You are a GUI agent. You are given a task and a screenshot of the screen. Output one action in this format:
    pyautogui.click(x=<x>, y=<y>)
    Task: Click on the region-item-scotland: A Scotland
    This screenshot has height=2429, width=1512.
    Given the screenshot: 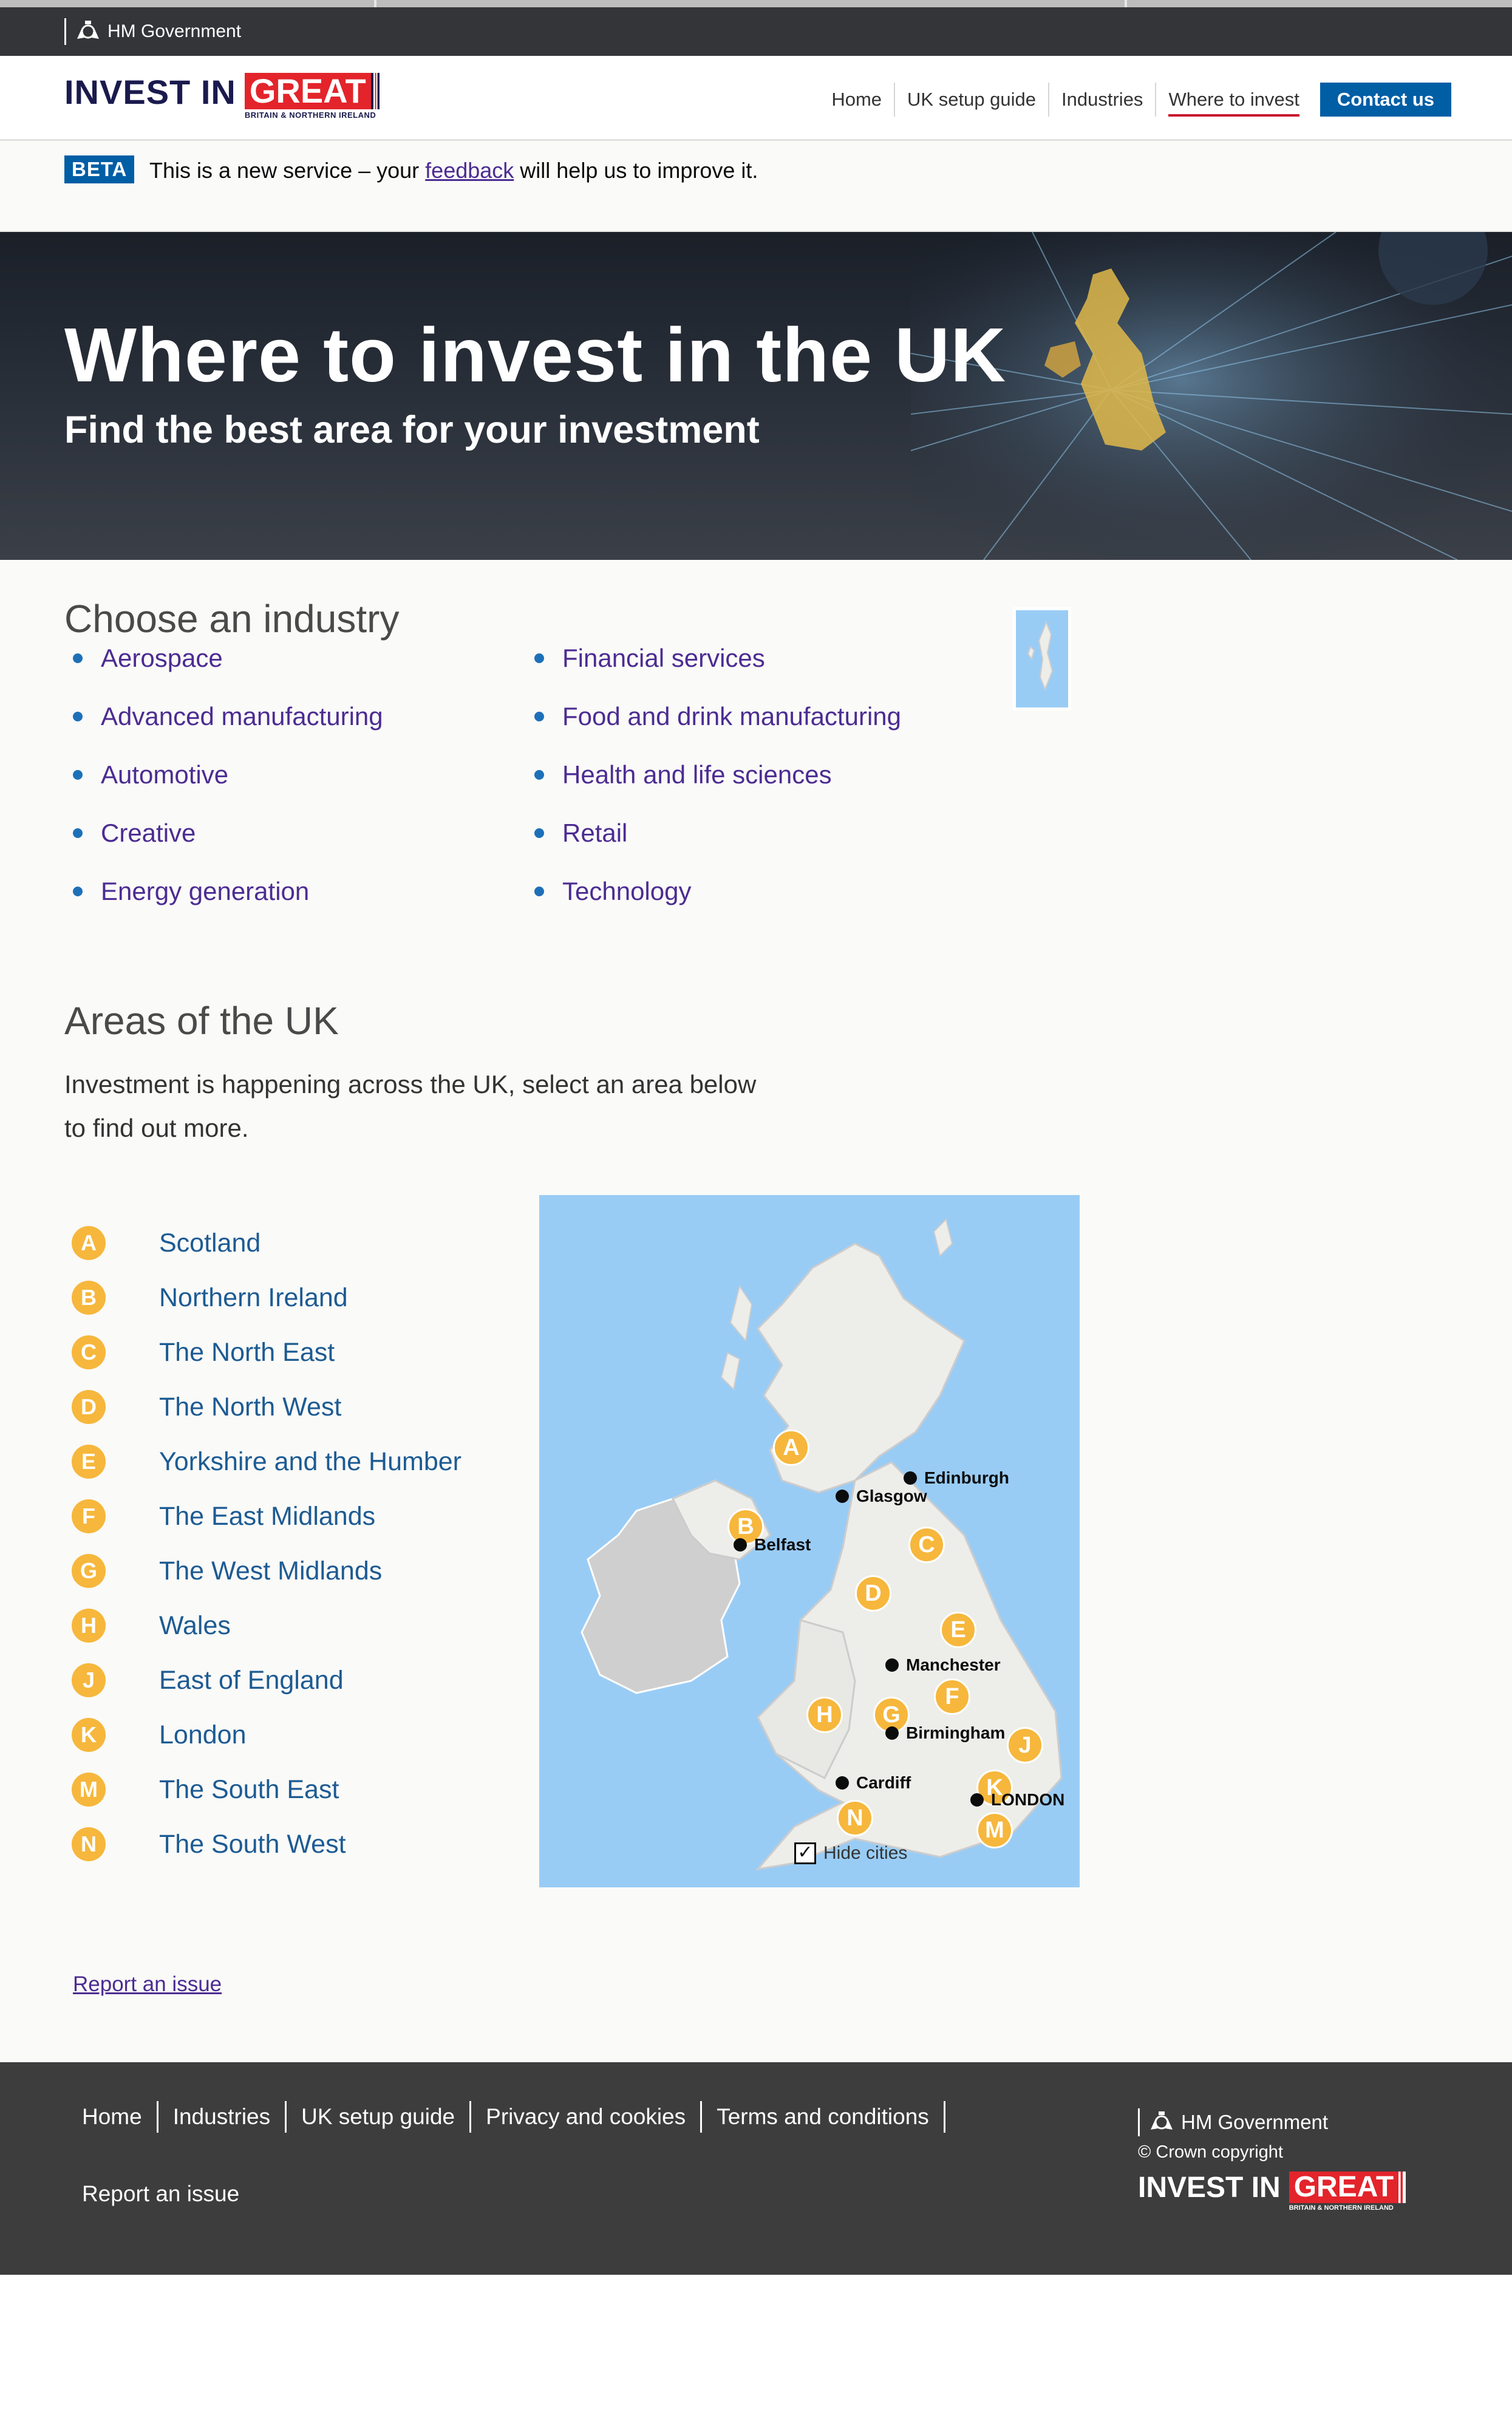 What is the action you would take?
    pyautogui.click(x=262, y=1243)
    